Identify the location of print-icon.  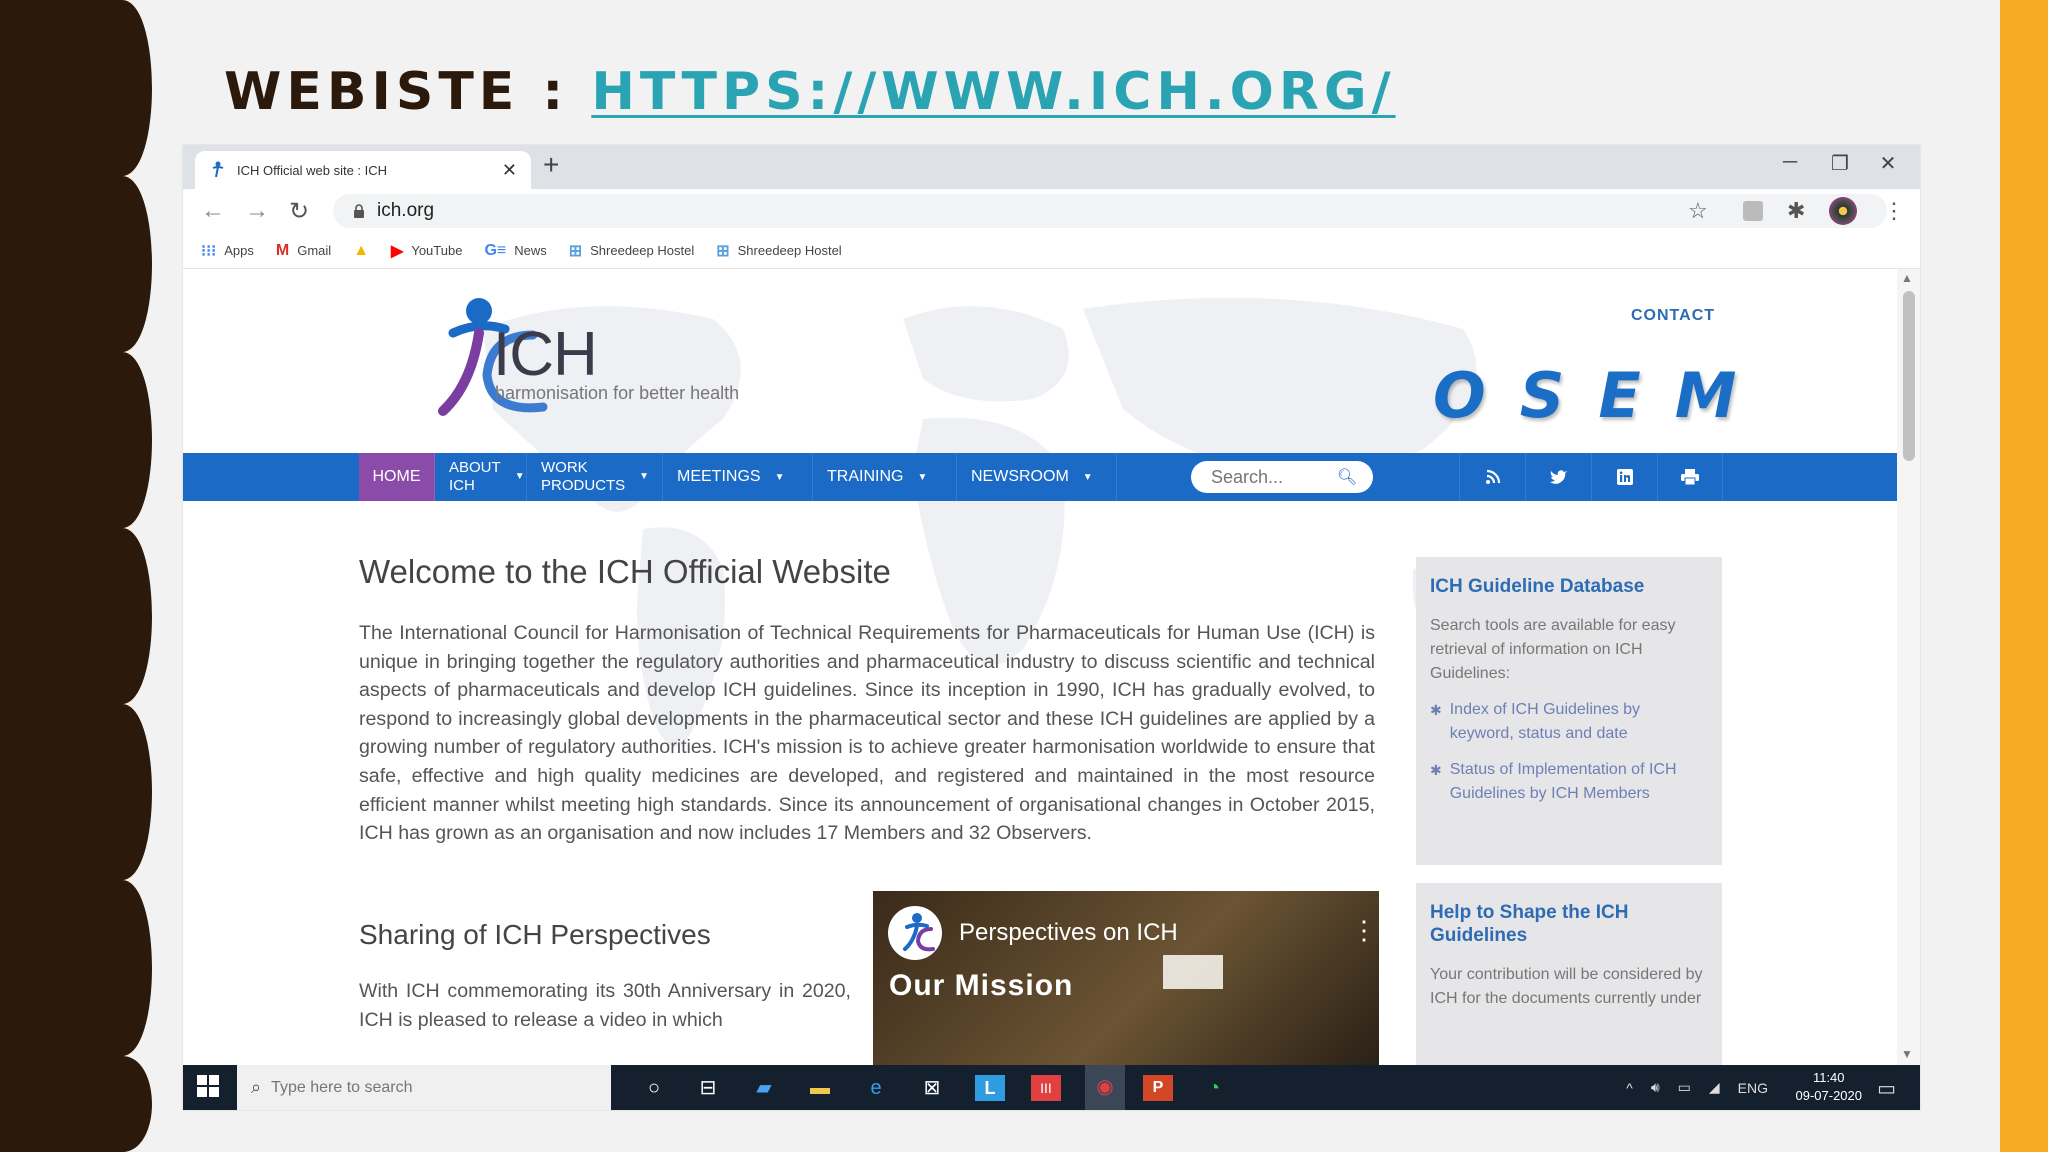
(1690, 477).